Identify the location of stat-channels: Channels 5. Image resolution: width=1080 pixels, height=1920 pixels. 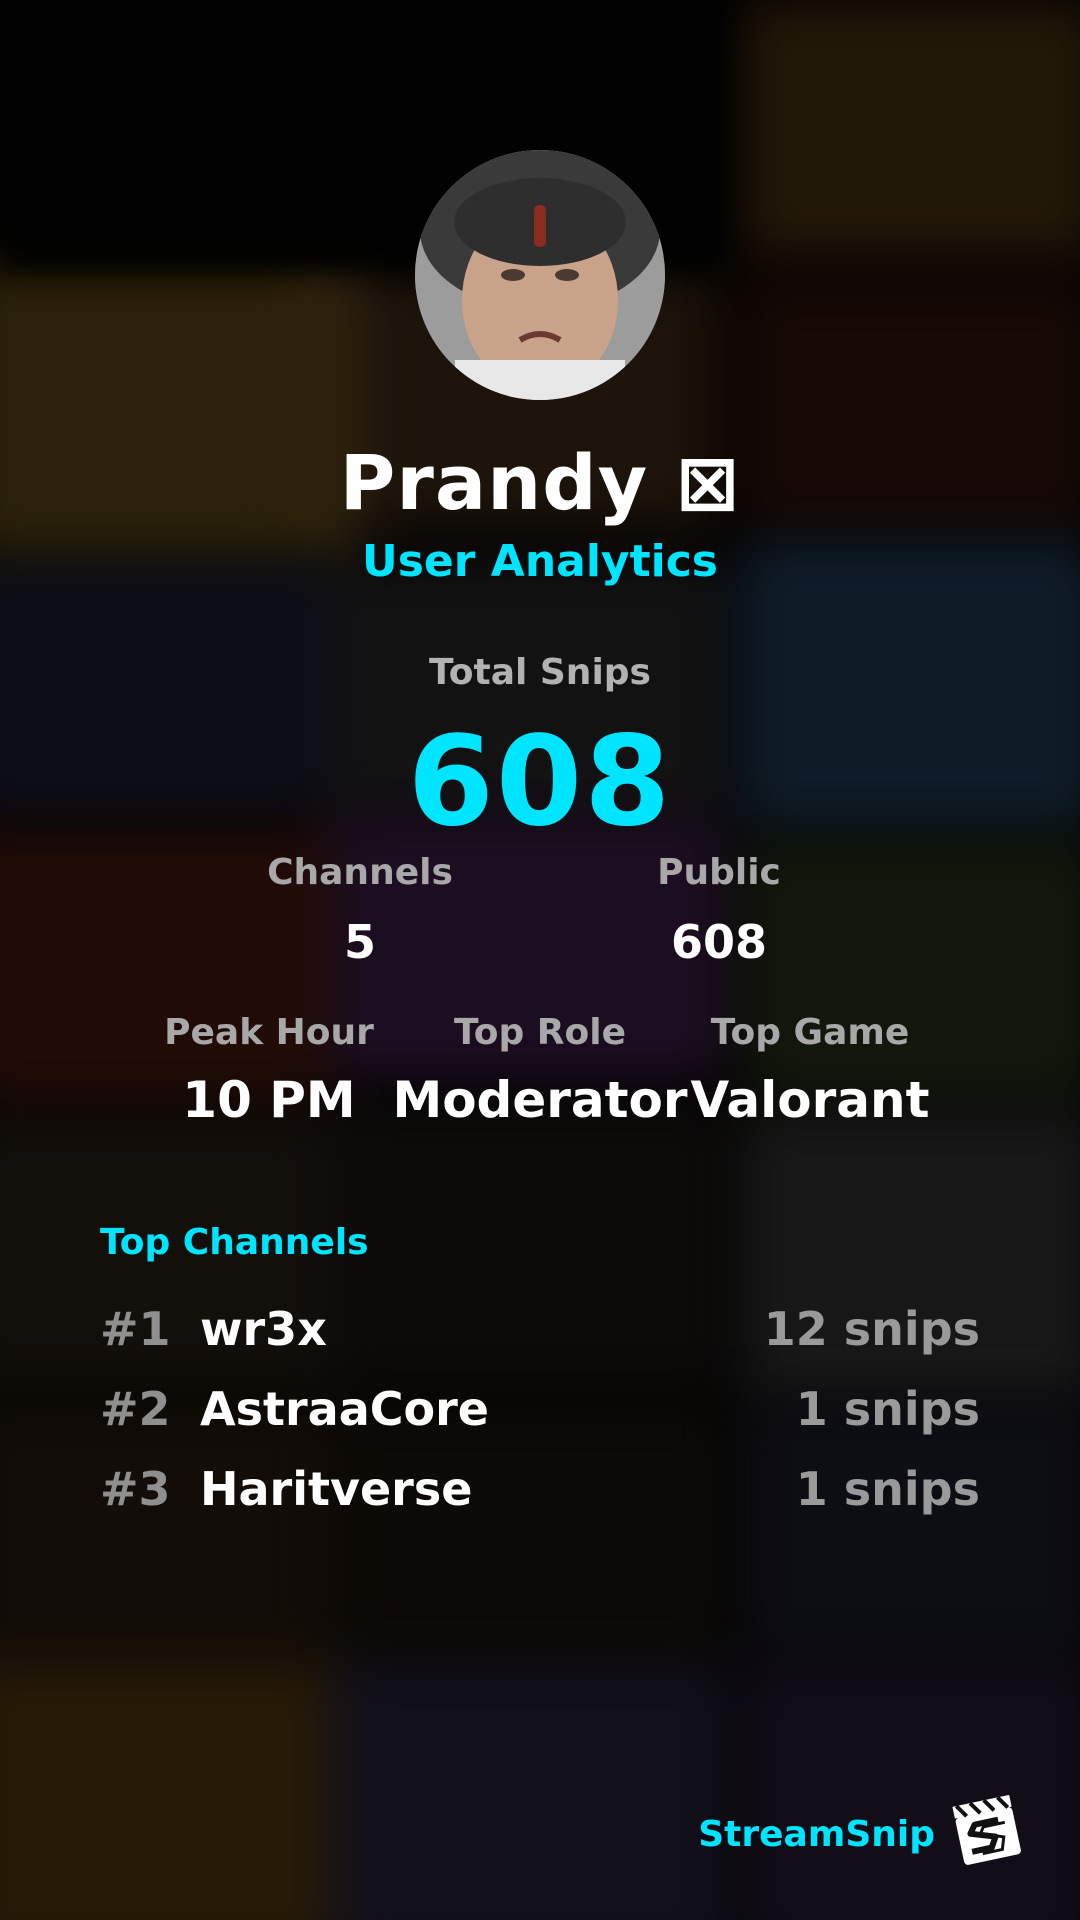
(360, 910).